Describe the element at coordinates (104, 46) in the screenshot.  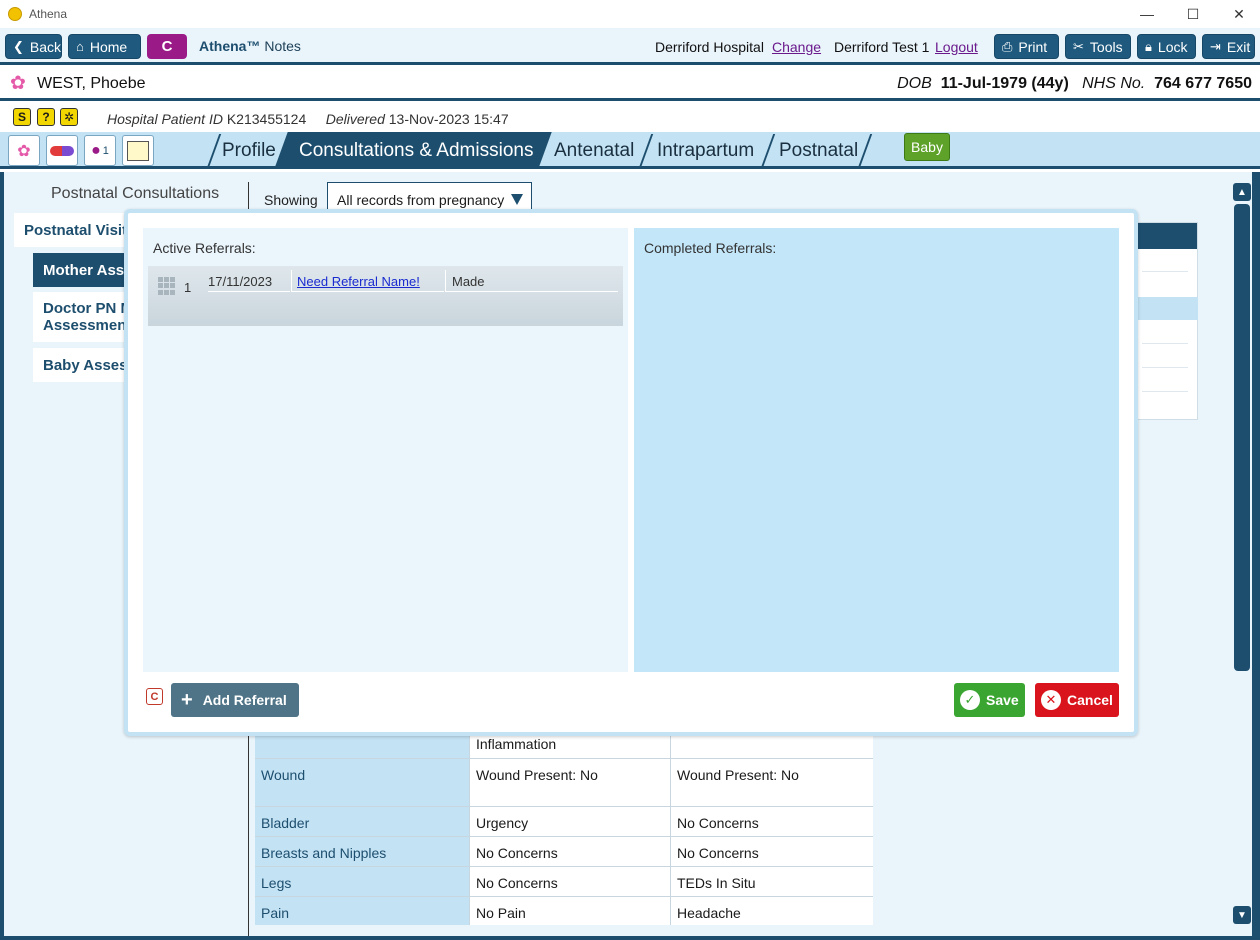
I see `home-button: ⌂ Home` at that location.